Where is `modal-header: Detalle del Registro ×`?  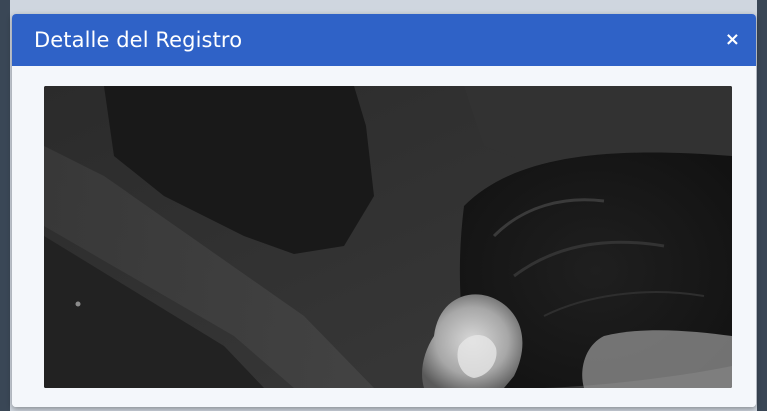 modal-header: Detalle del Registro × is located at coordinates (384, 40).